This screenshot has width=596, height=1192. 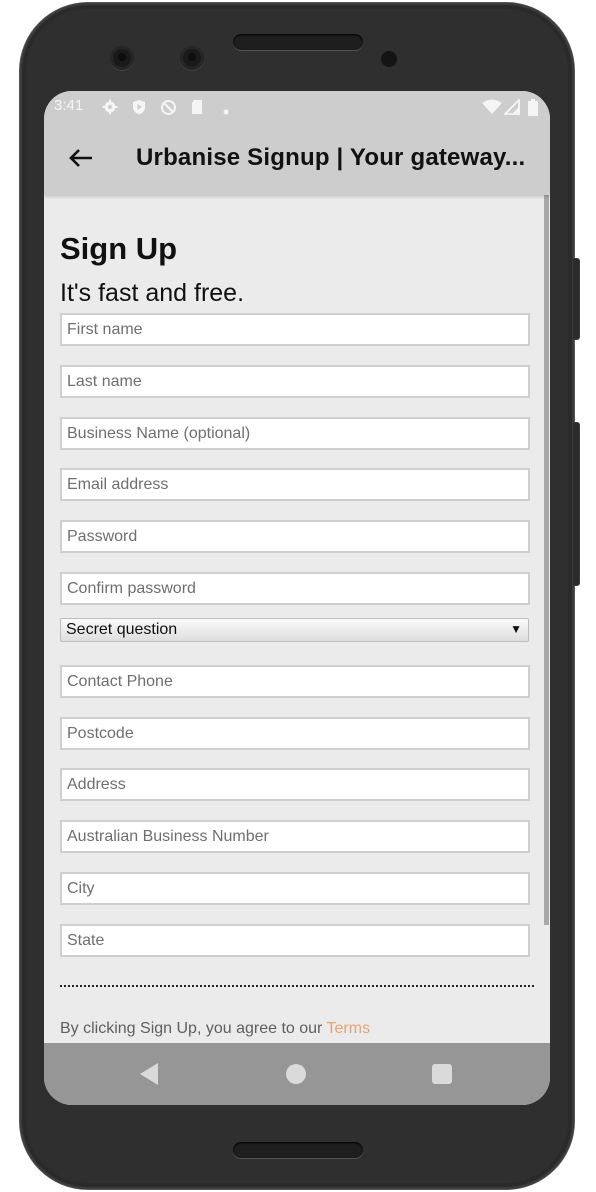 I want to click on bottom-speaker, so click(x=298, y=1150).